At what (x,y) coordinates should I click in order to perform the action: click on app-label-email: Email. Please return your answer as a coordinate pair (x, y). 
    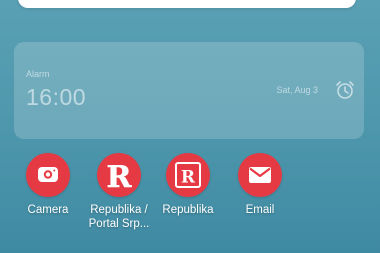
    Looking at the image, I should click on (260, 210).